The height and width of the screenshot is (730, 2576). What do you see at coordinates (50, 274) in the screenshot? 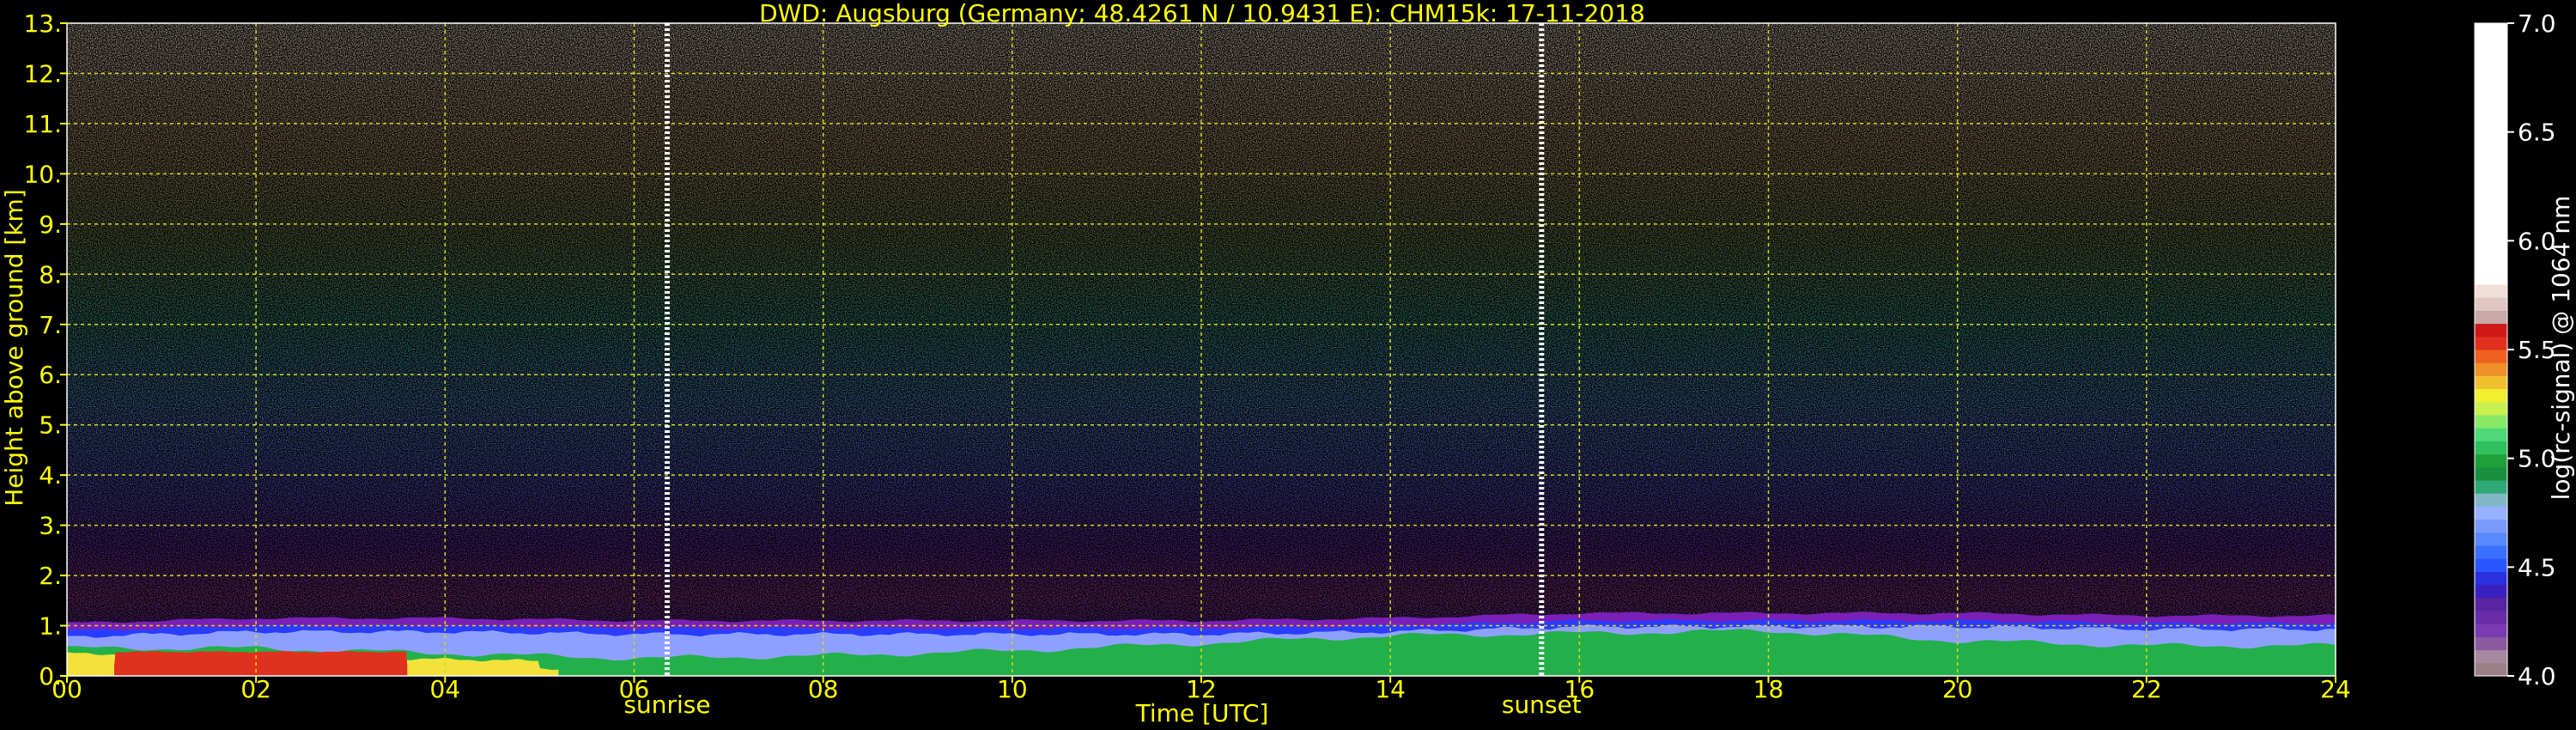
I see `y-tick-label: 8.` at bounding box center [50, 274].